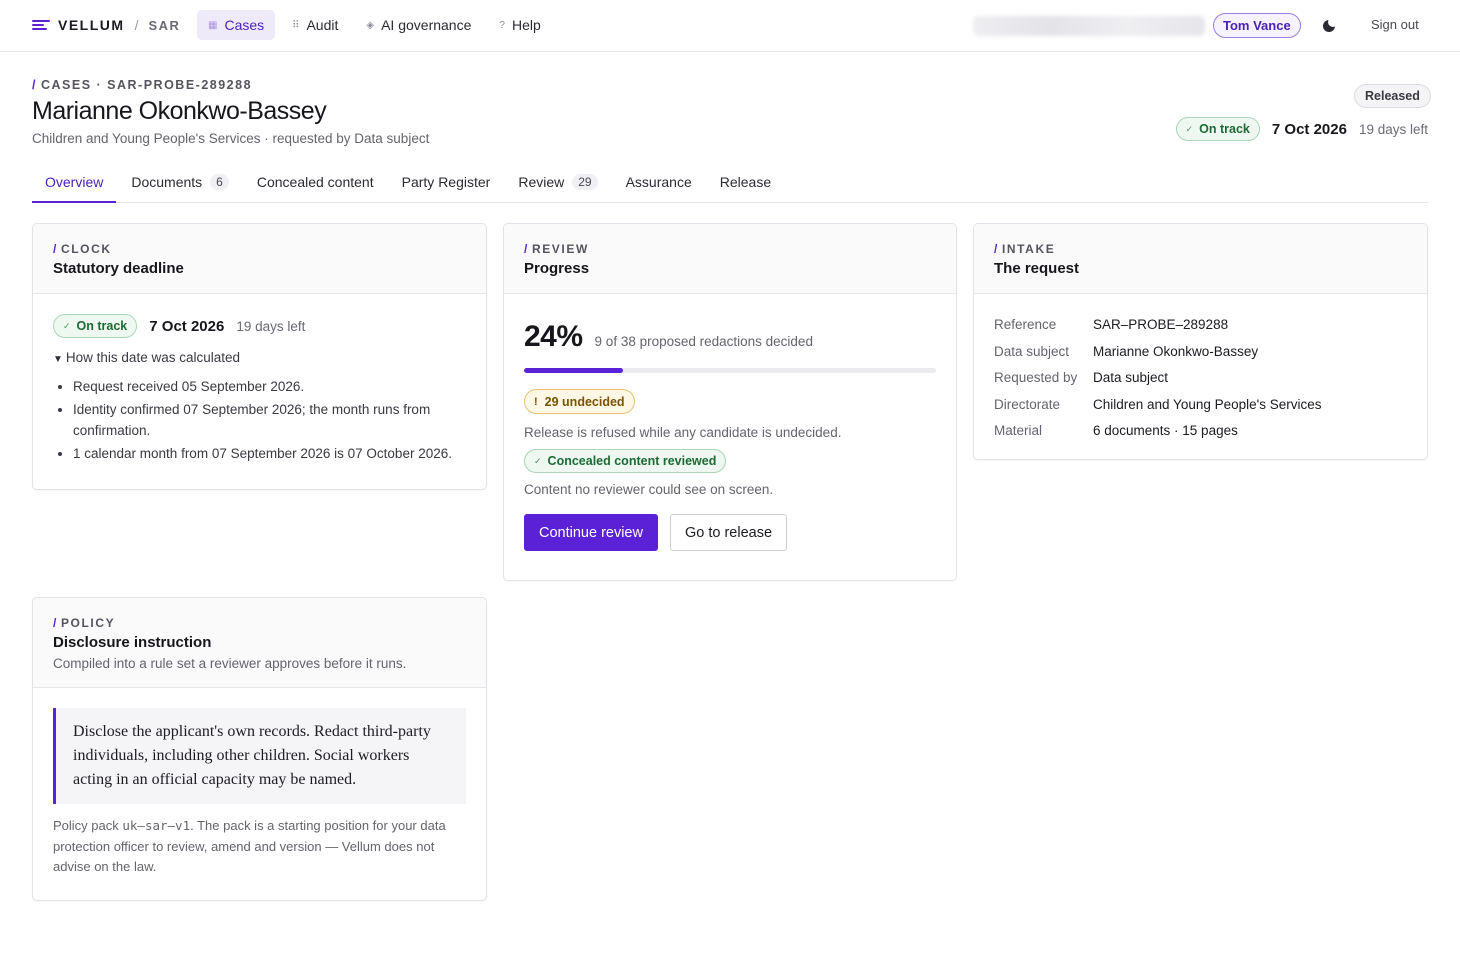 This screenshot has height=964, width=1460. I want to click on nav-item-ai-governance: ◈ AI governance, so click(418, 25).